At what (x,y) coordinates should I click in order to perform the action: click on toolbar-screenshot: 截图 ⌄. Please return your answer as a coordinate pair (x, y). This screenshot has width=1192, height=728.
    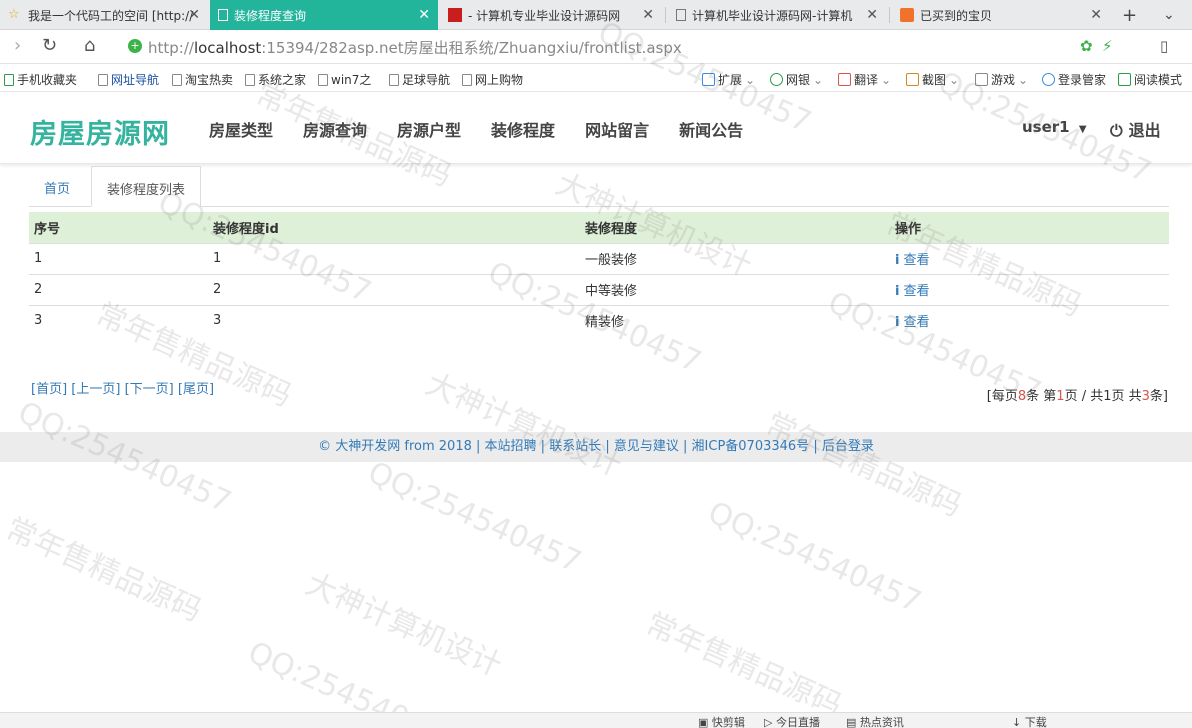
    Looking at the image, I should click on (932, 79).